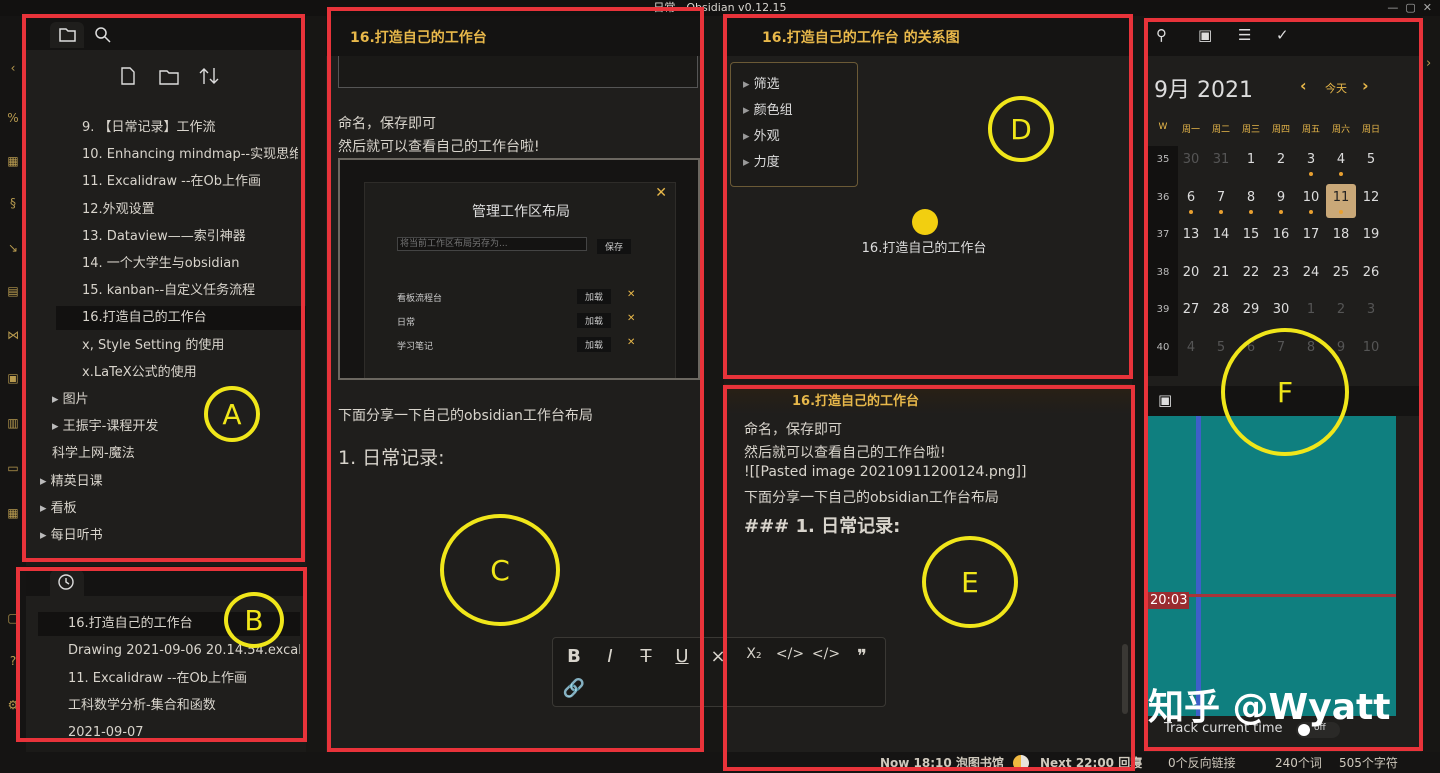  Describe the element at coordinates (1428, 63) in the screenshot. I see `expand-right-icon: ›` at that location.